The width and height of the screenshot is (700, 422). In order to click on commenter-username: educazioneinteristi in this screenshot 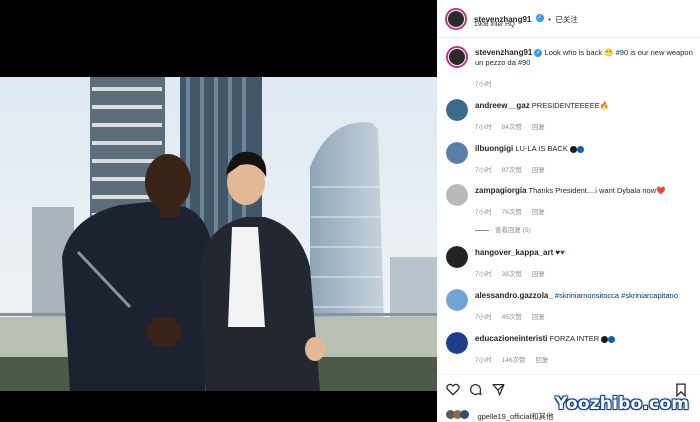, I will do `click(511, 338)`.